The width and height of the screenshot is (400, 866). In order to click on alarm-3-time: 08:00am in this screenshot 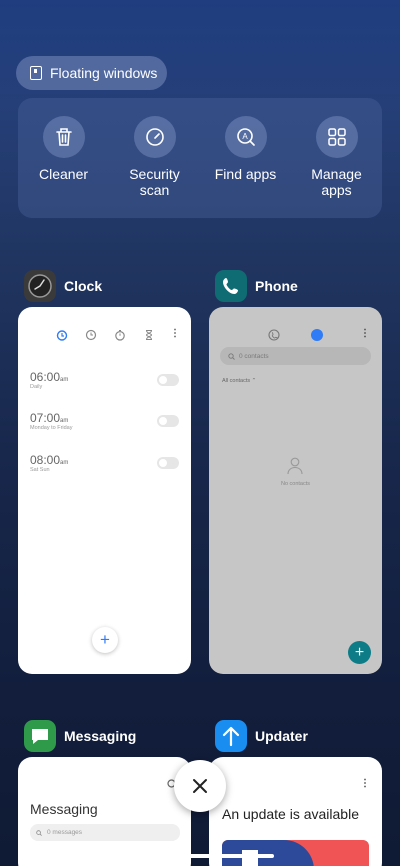, I will do `click(49, 460)`.